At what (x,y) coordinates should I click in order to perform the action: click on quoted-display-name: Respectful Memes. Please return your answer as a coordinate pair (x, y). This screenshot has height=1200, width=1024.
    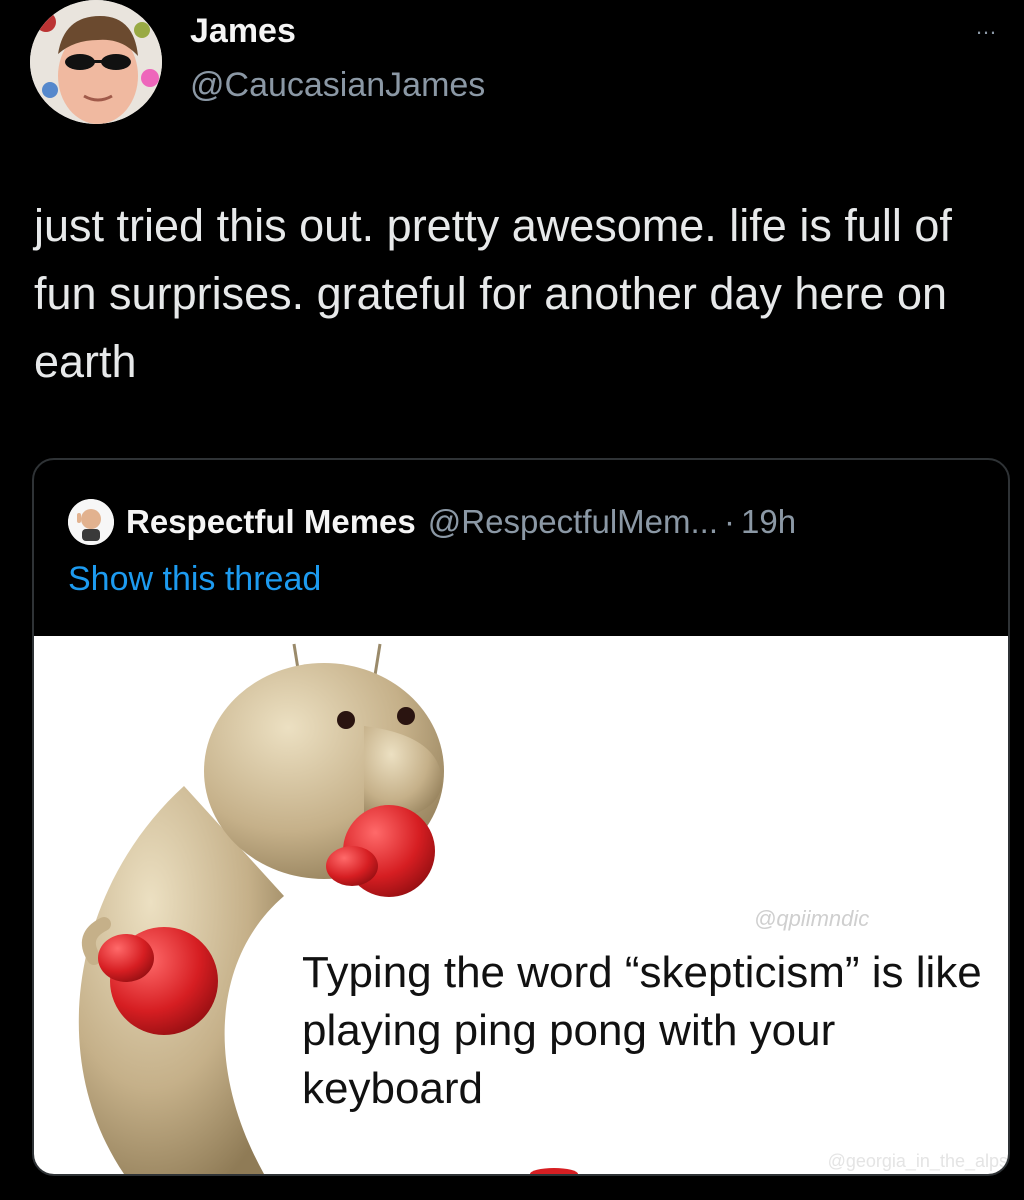
    Looking at the image, I should click on (271, 522).